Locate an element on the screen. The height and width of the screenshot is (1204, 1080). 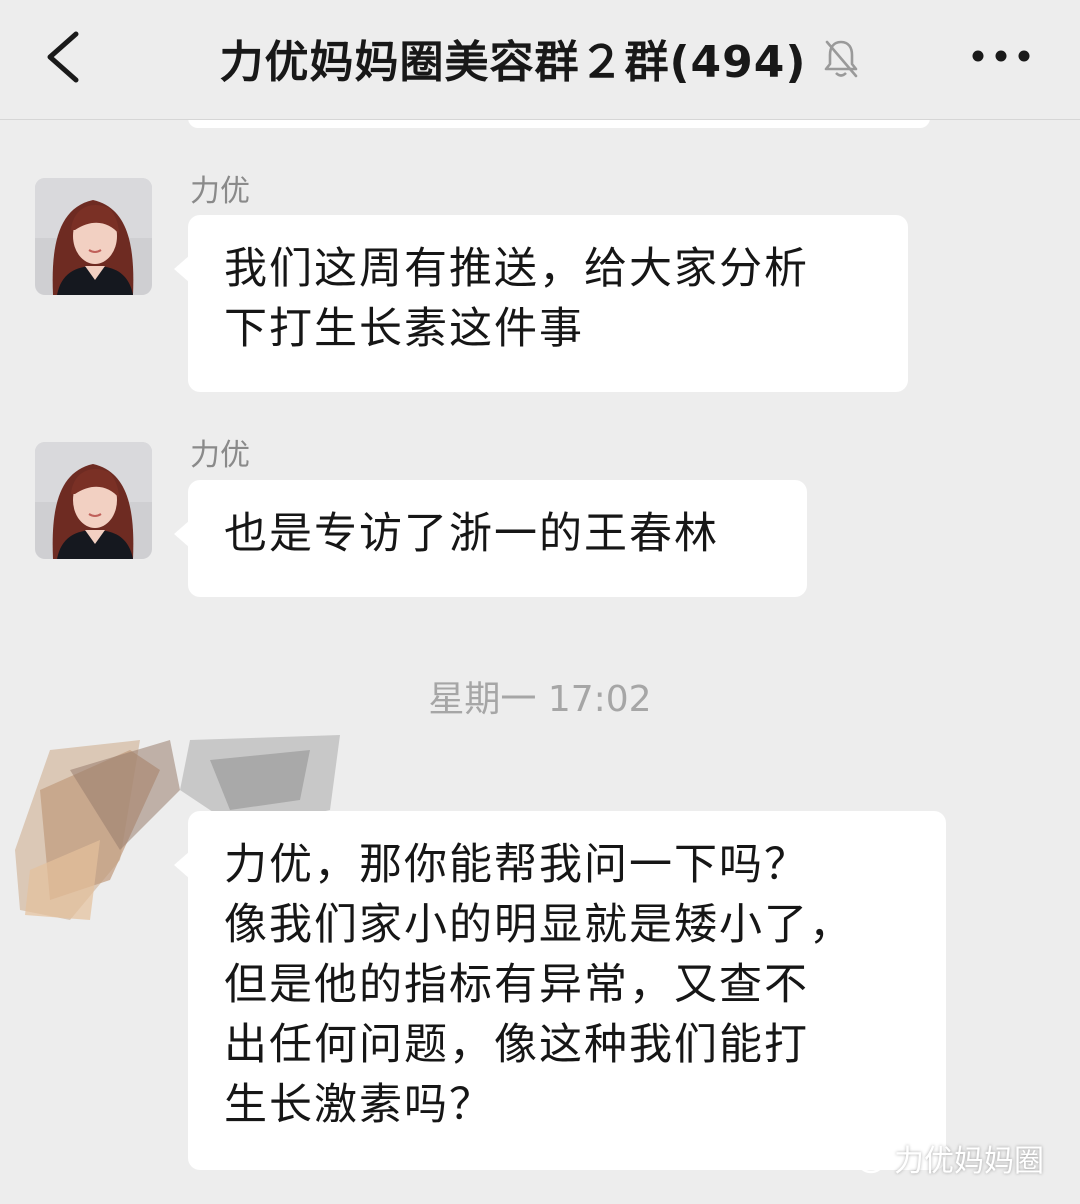
chat-header: 力优妈妈圈美容群２群(494) is located at coordinates (540, 60).